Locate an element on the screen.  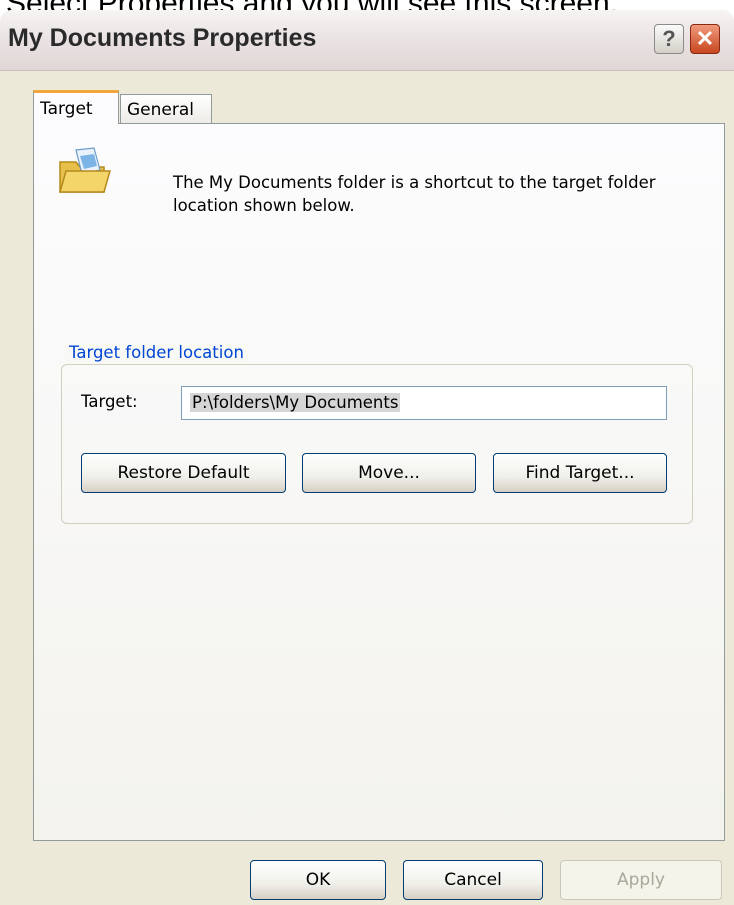
close-icon: ✕ is located at coordinates (705, 38).